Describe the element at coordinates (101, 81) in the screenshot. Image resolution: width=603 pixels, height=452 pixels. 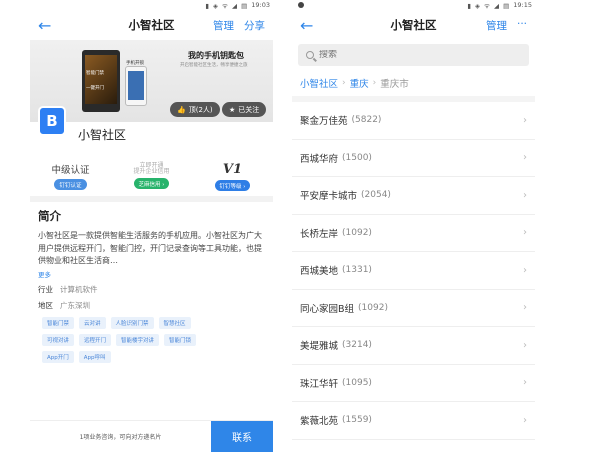
I see `phone-illustration` at that location.